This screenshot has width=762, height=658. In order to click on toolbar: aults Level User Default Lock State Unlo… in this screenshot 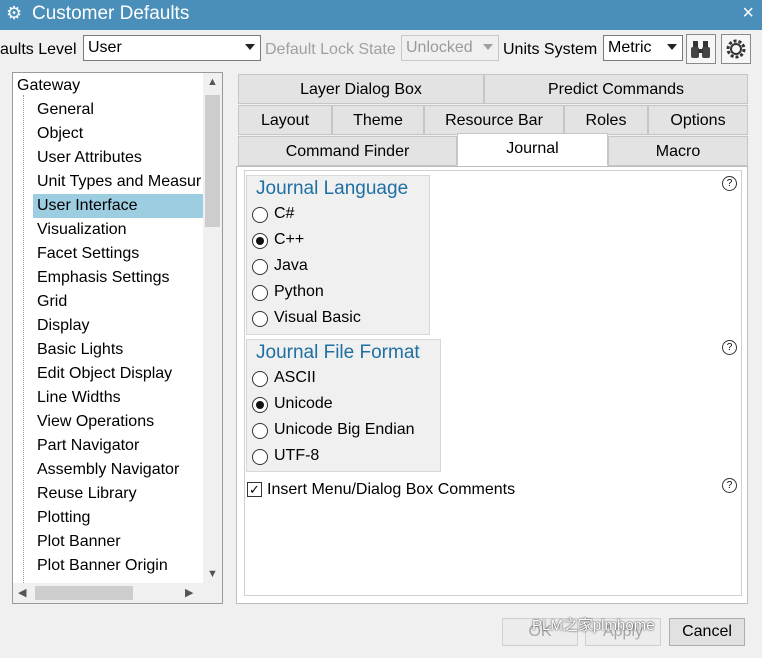, I will do `click(381, 50)`.